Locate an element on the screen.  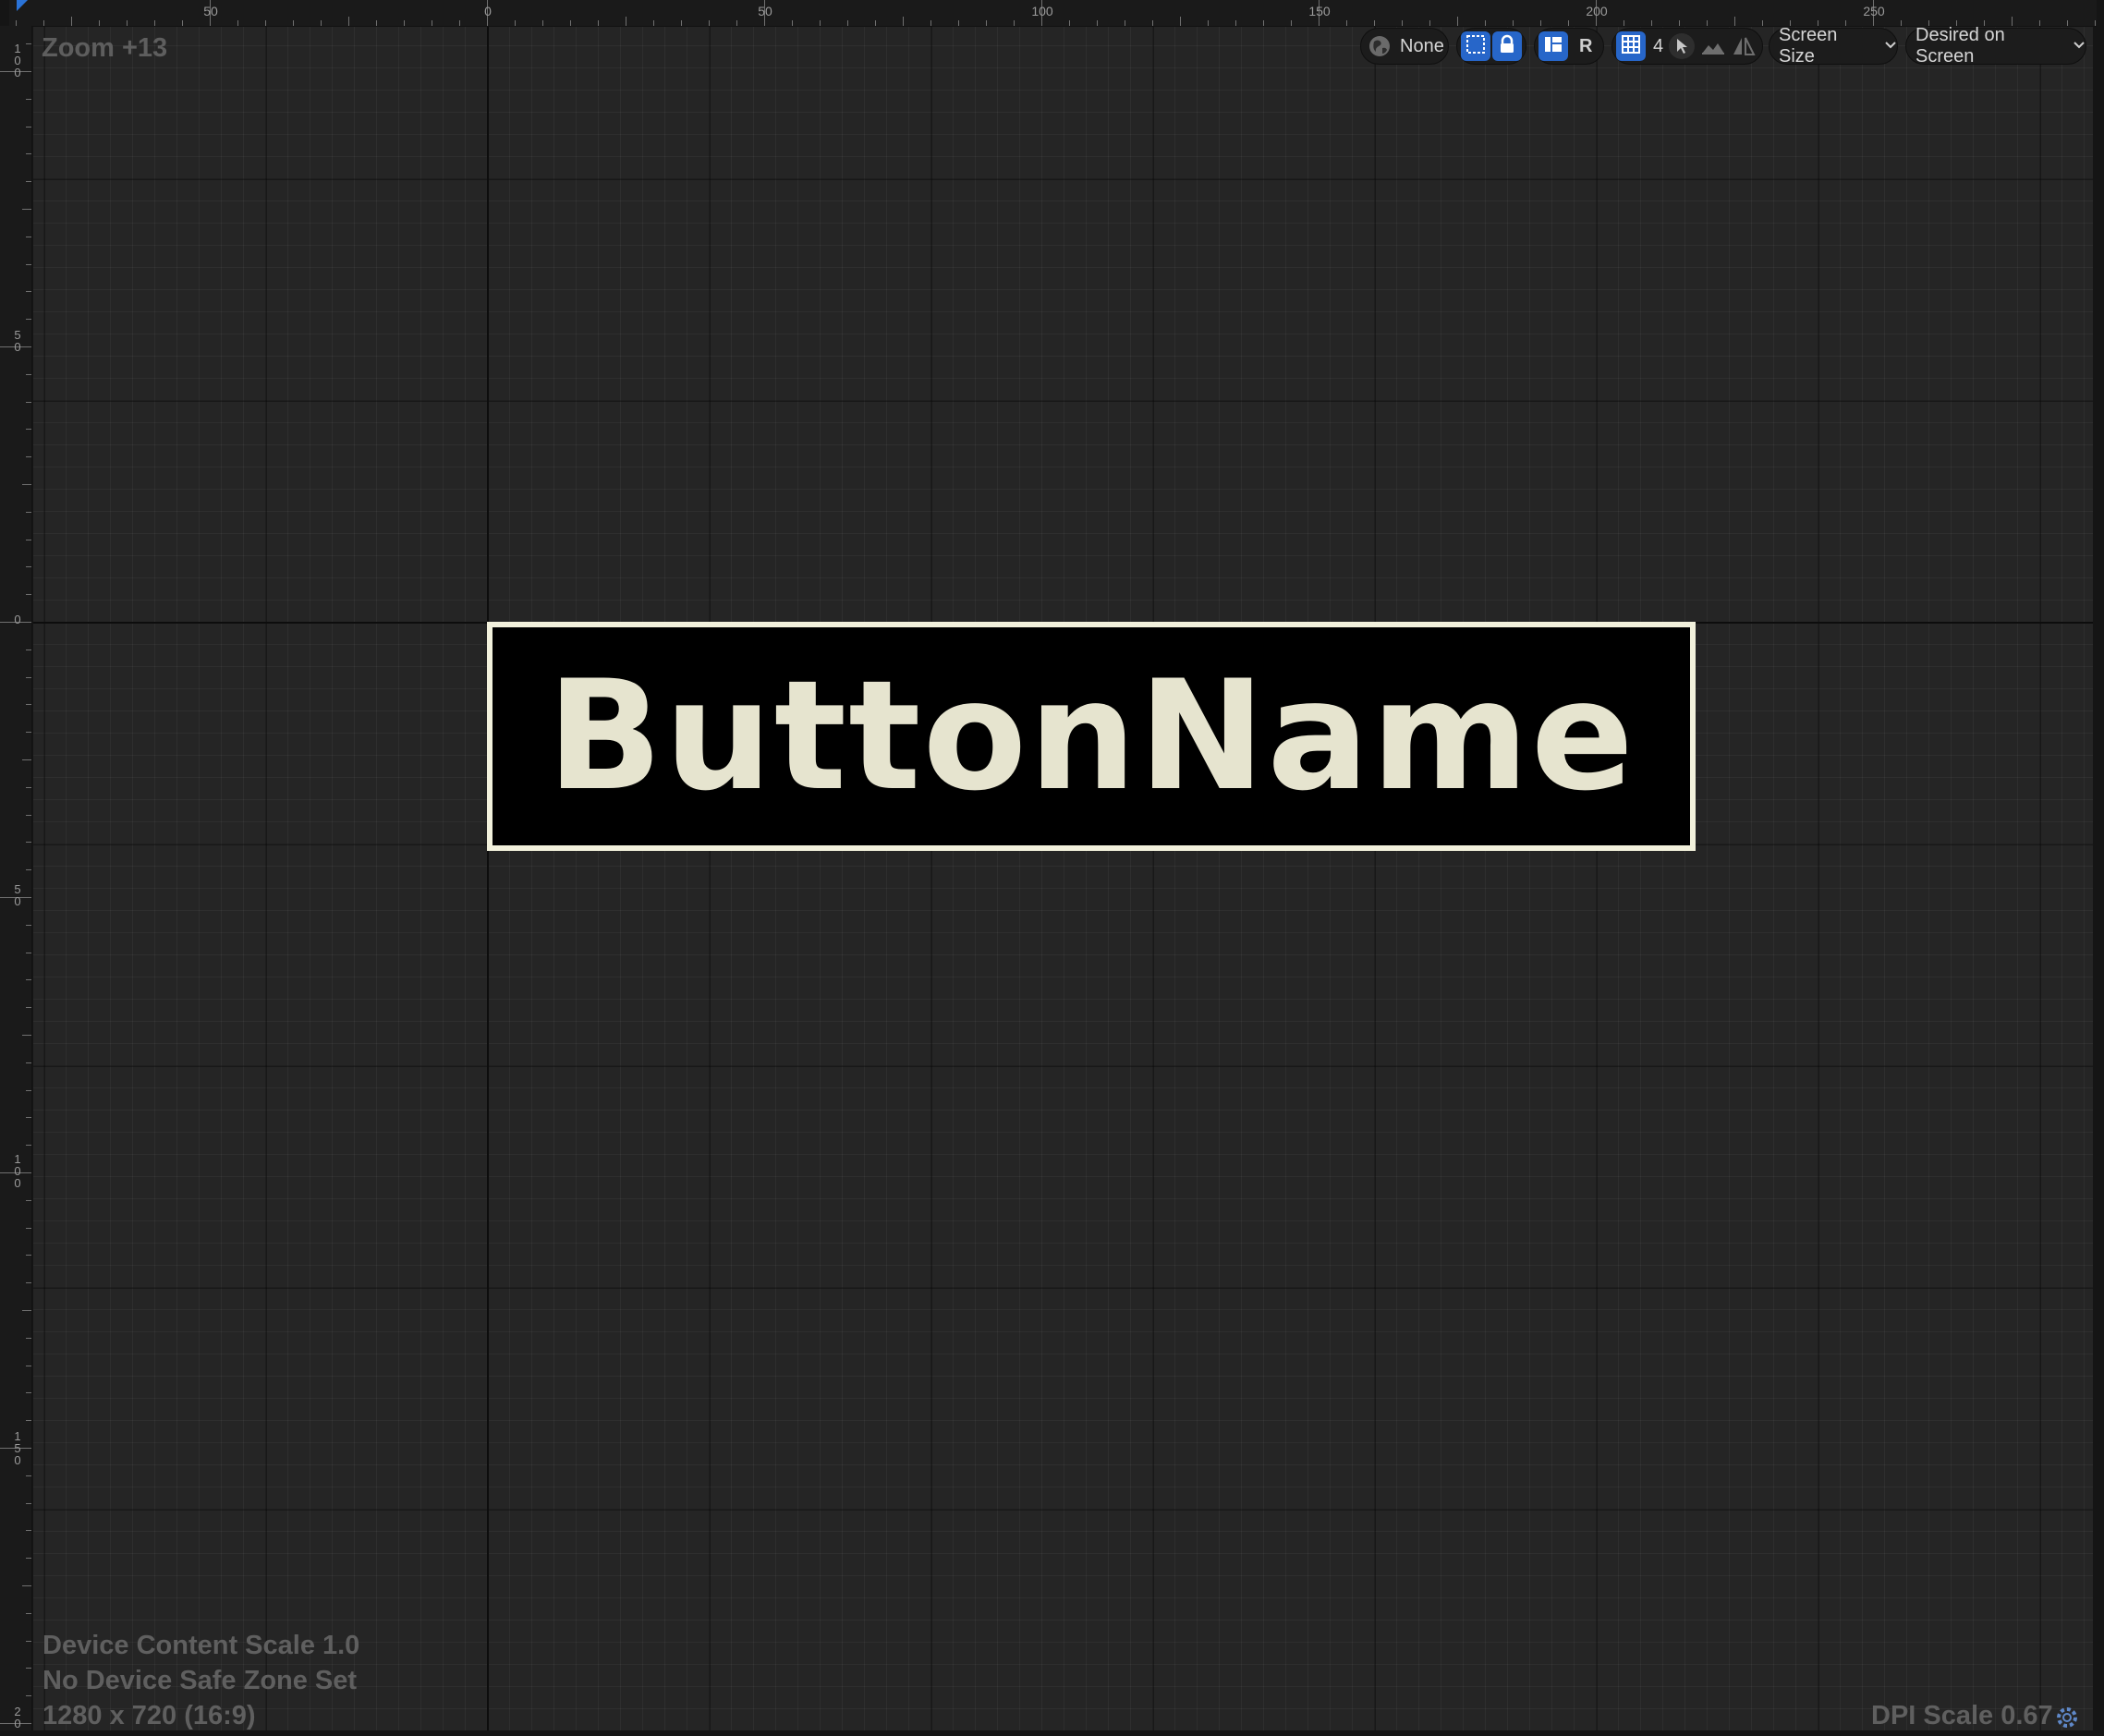
grid-group: 4 is located at coordinates (1687, 47).